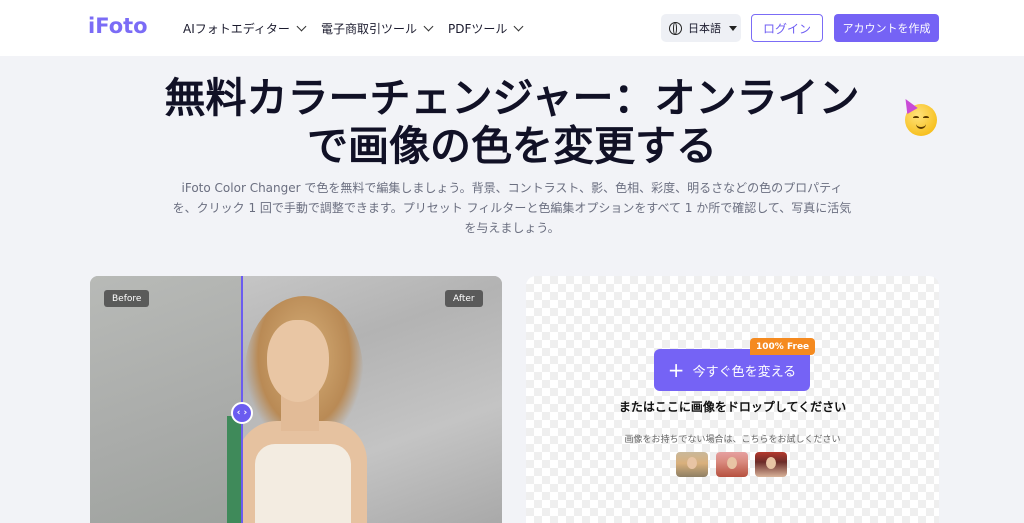  Describe the element at coordinates (675, 28) in the screenshot. I see `globe-icon` at that location.